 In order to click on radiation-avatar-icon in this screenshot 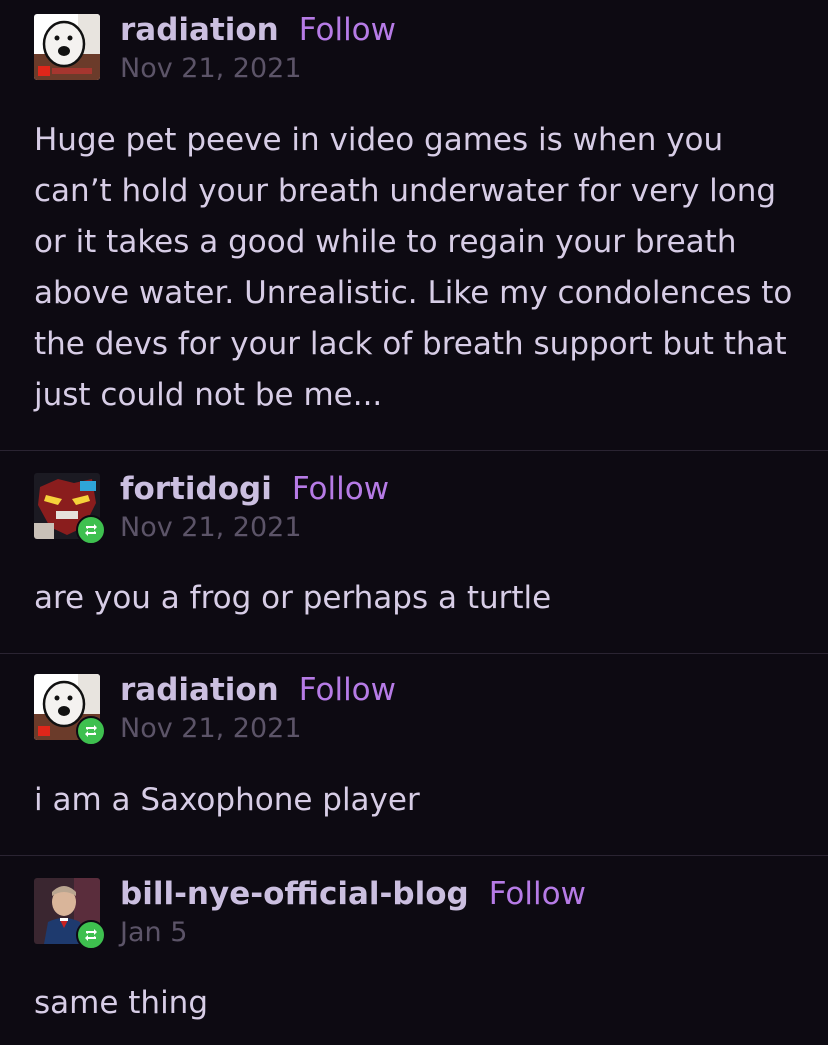, I will do `click(67, 47)`.